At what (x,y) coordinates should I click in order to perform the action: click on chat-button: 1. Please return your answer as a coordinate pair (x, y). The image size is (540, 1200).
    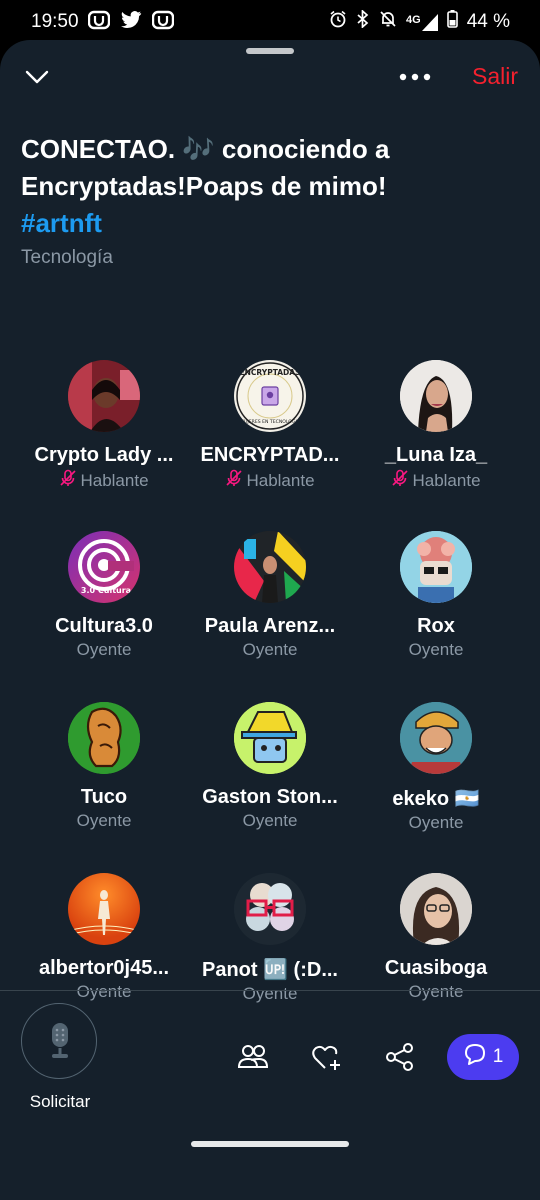
    Looking at the image, I should click on (483, 1057).